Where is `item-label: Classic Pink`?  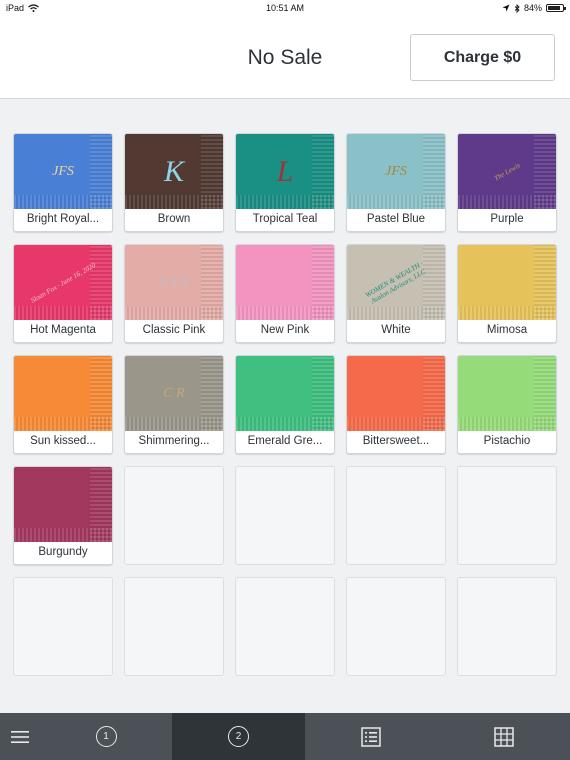 item-label: Classic Pink is located at coordinates (174, 330).